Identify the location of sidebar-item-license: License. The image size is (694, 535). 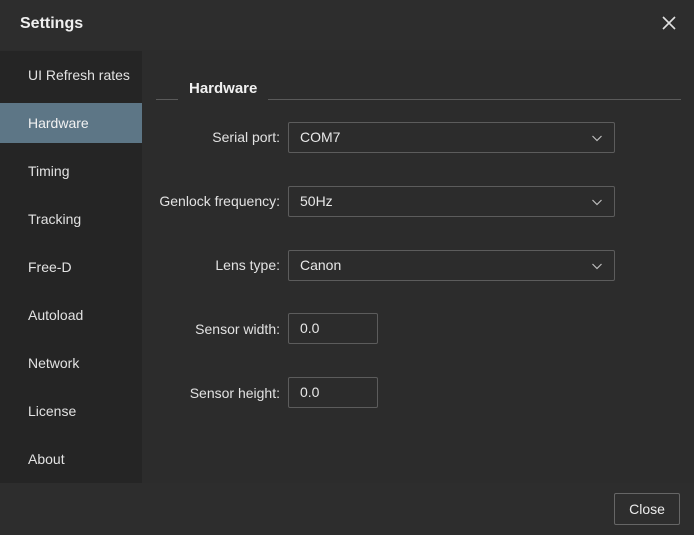
(71, 411).